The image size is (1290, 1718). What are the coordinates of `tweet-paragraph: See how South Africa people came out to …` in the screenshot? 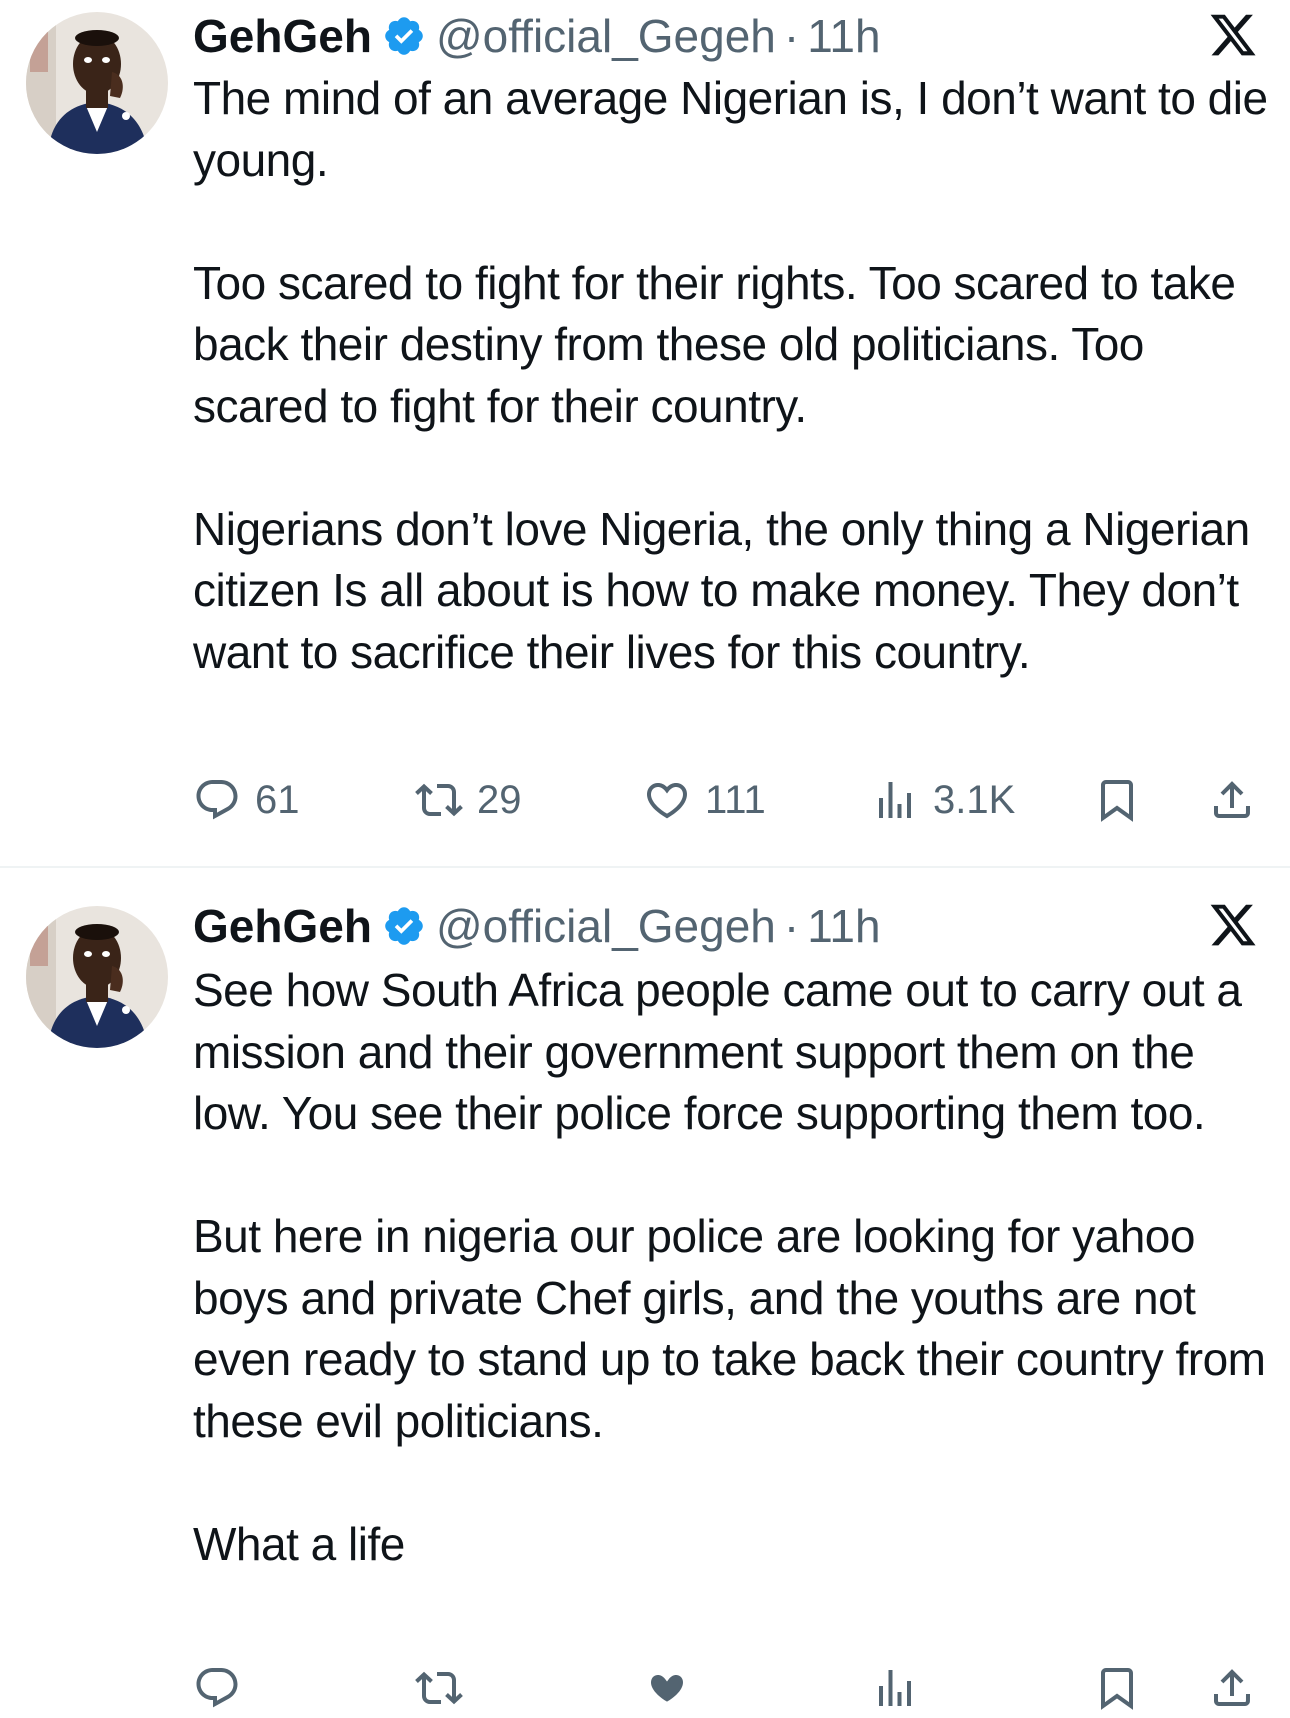 It's located at (717, 1051).